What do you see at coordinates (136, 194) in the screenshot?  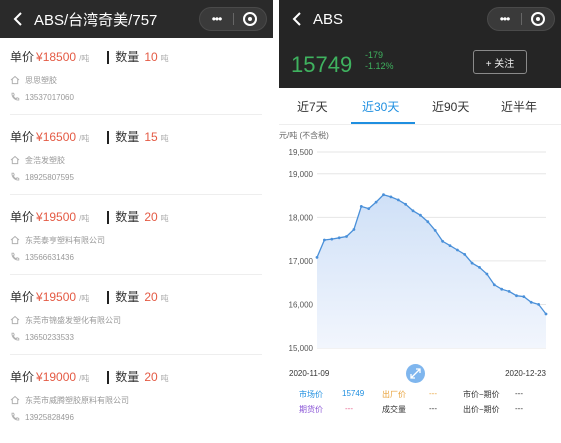 I see `listing-separator` at bounding box center [136, 194].